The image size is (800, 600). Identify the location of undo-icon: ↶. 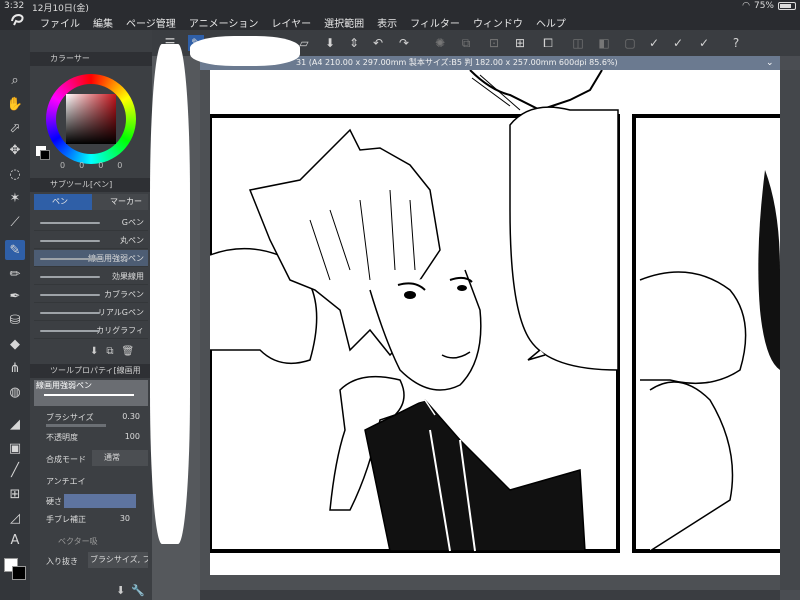
(378, 43).